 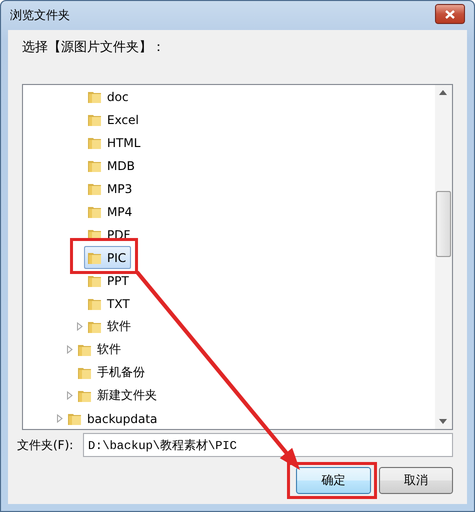 What do you see at coordinates (118, 395) in the screenshot?
I see `folder-item: 新建文件夹` at bounding box center [118, 395].